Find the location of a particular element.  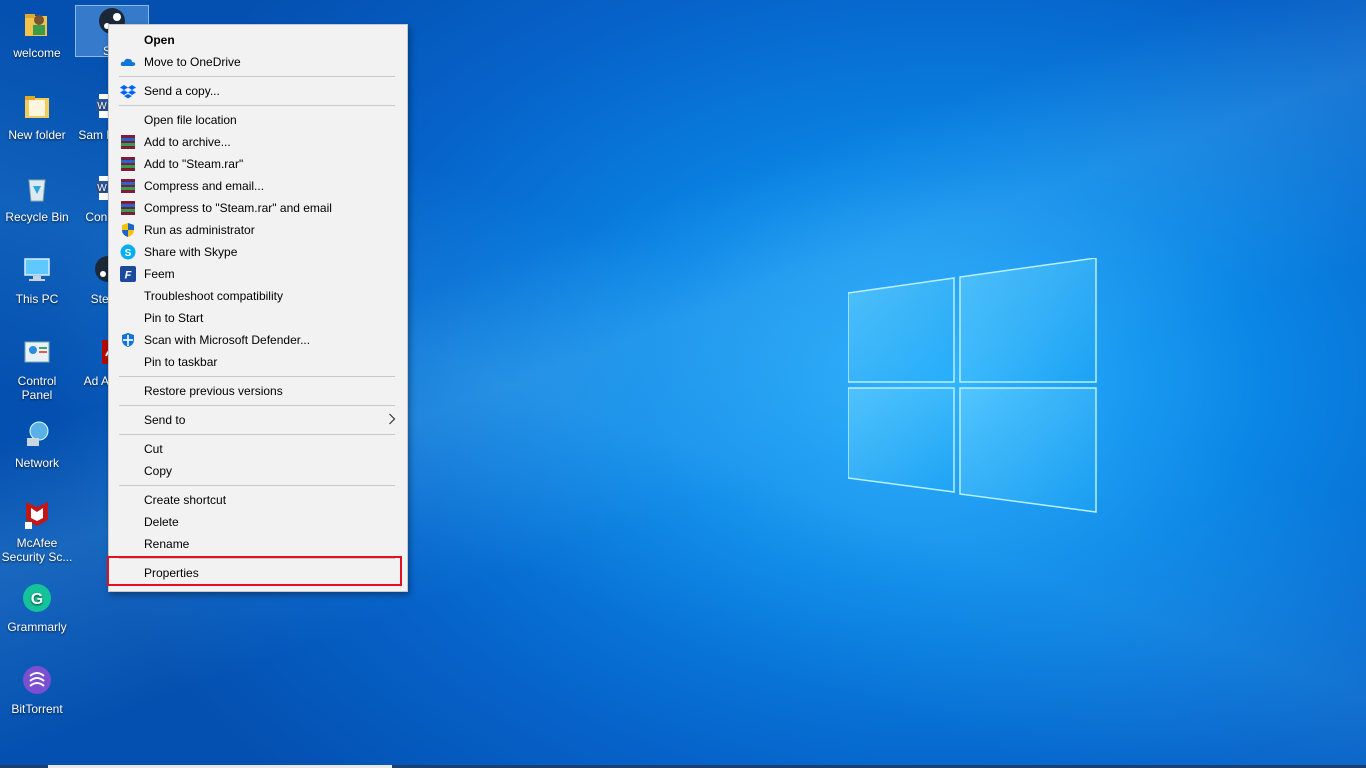

desktop-icon-label: Grammarly is located at coordinates (37, 627).